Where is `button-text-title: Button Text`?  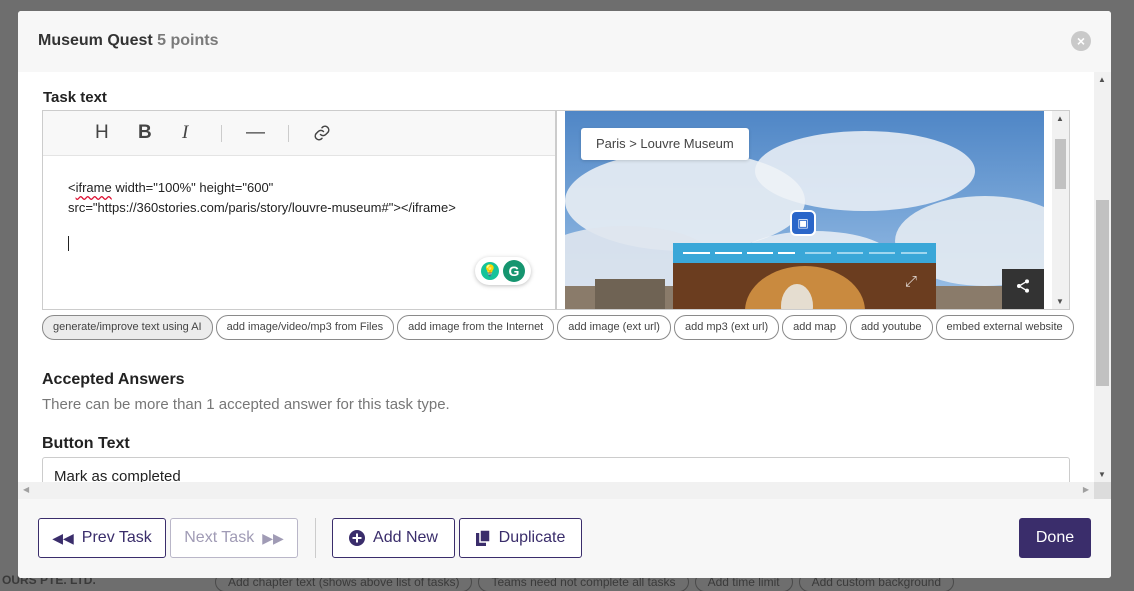 button-text-title: Button Text is located at coordinates (86, 443).